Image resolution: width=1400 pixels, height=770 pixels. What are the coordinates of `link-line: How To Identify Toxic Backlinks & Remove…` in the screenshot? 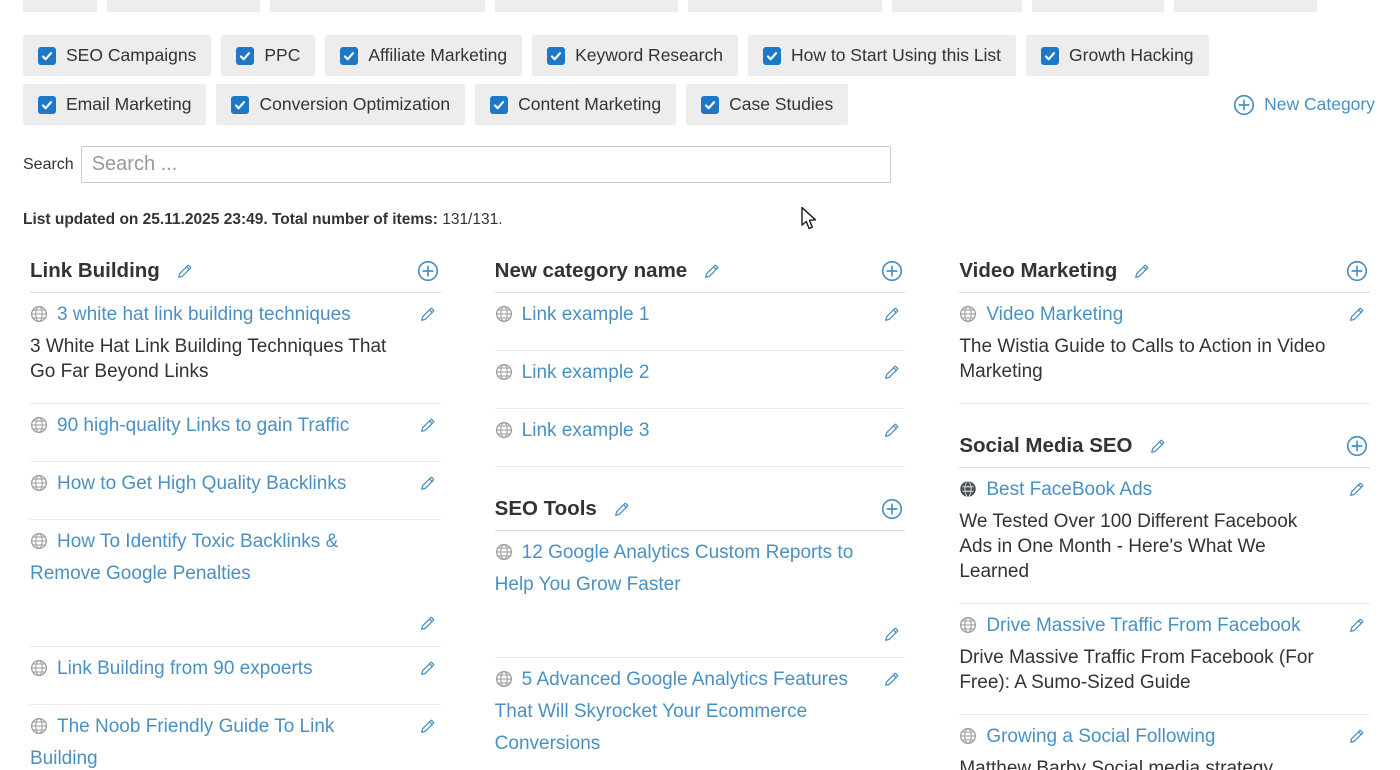 It's located at (216, 558).